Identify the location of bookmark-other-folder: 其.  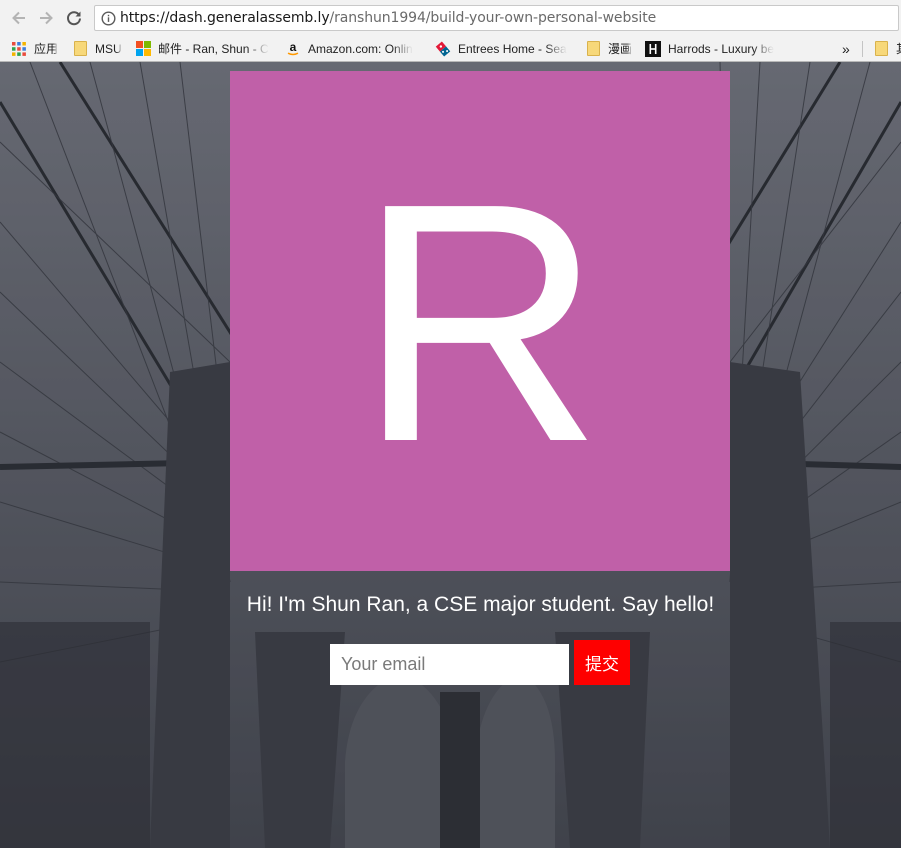
(887, 48).